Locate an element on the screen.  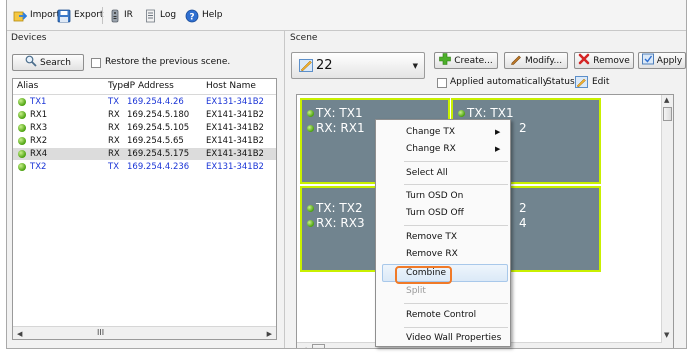
menu-item-turn-osd-off: Turn OSD Off is located at coordinates (435, 213).